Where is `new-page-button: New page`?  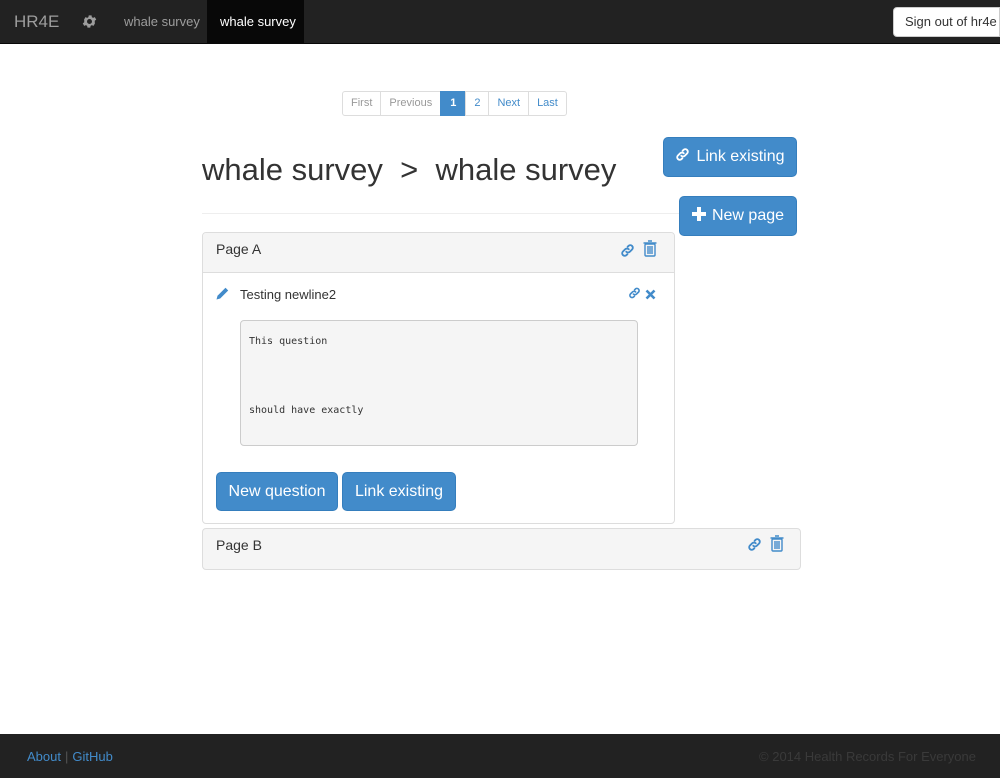
new-page-button: New page is located at coordinates (738, 216).